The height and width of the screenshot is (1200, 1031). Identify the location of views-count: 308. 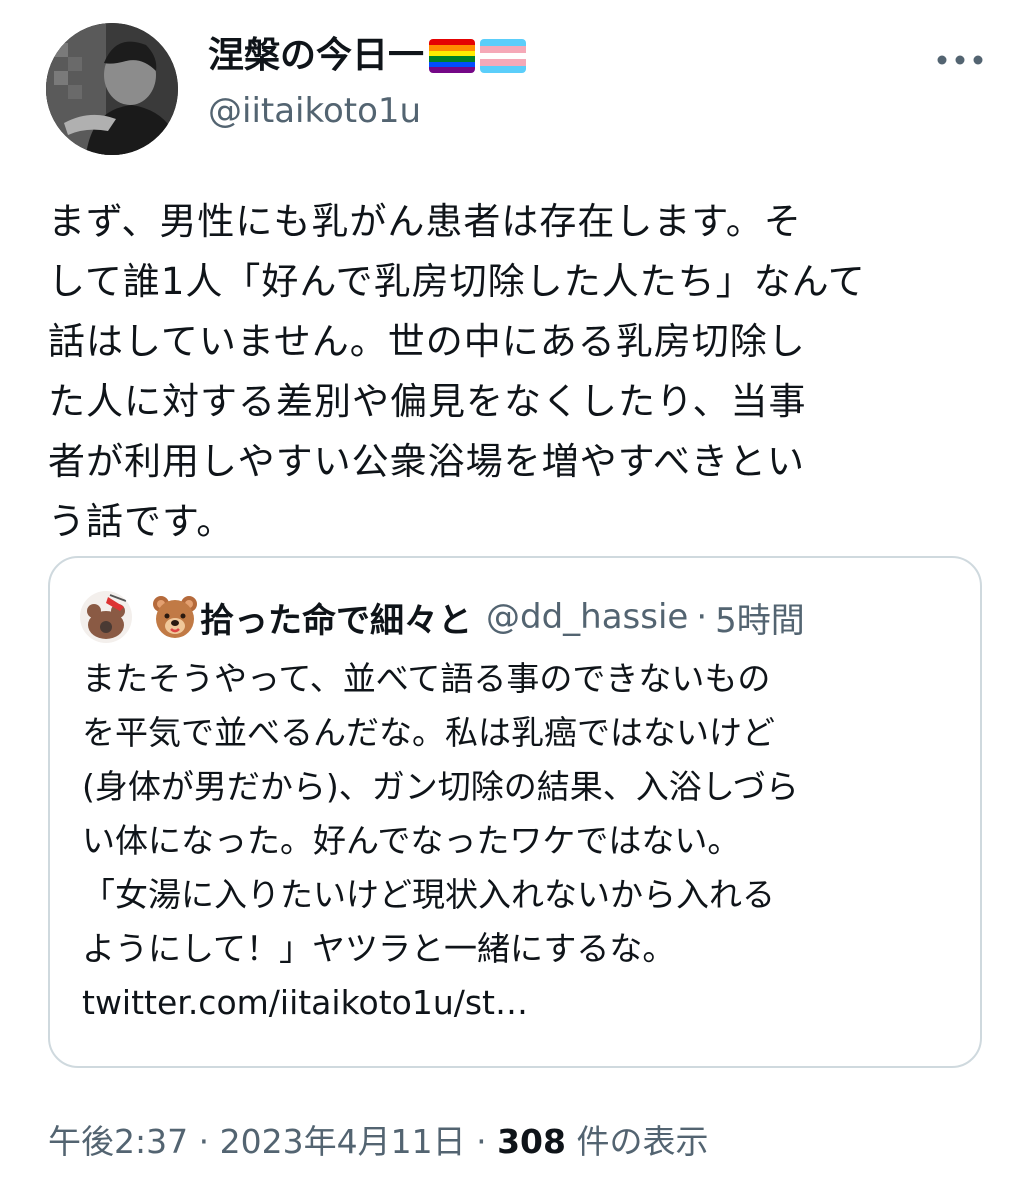
(531, 1141).